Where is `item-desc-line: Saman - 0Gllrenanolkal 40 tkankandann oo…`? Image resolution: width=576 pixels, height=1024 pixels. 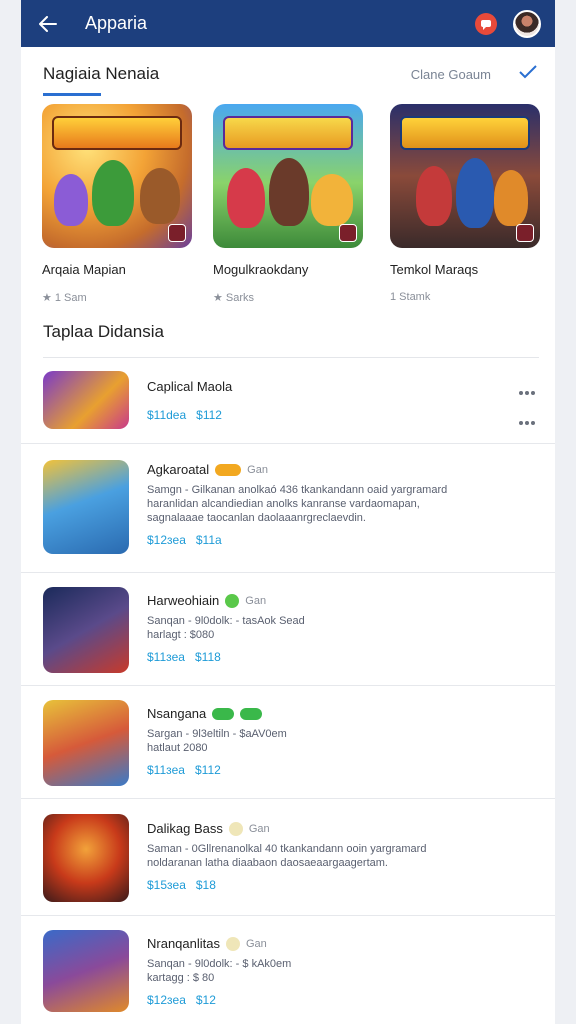
item-desc-line: Saman - 0Gllrenanolkal 40 tkankandann oo… is located at coordinates (287, 849).